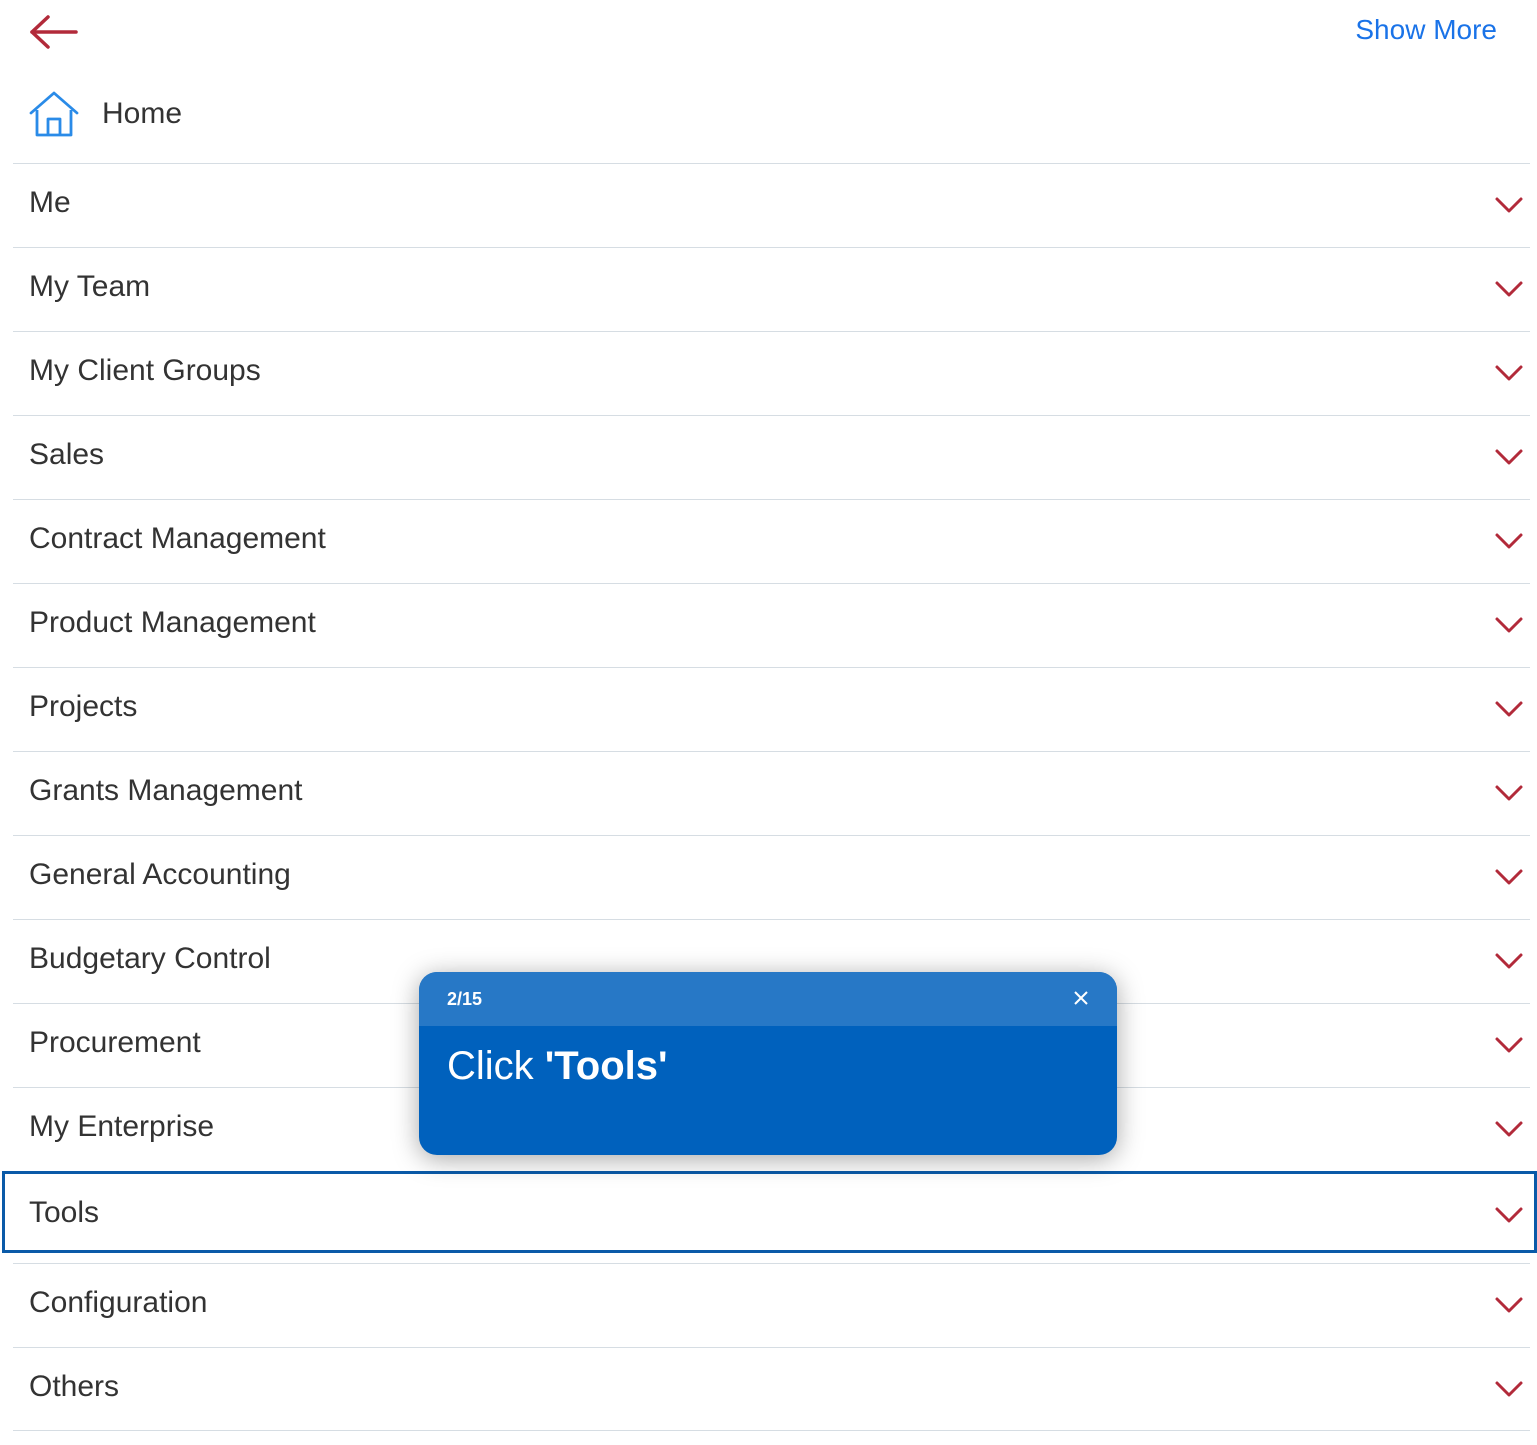 This screenshot has height=1445, width=1537. I want to click on menu-item-tools: Tools, so click(769, 1212).